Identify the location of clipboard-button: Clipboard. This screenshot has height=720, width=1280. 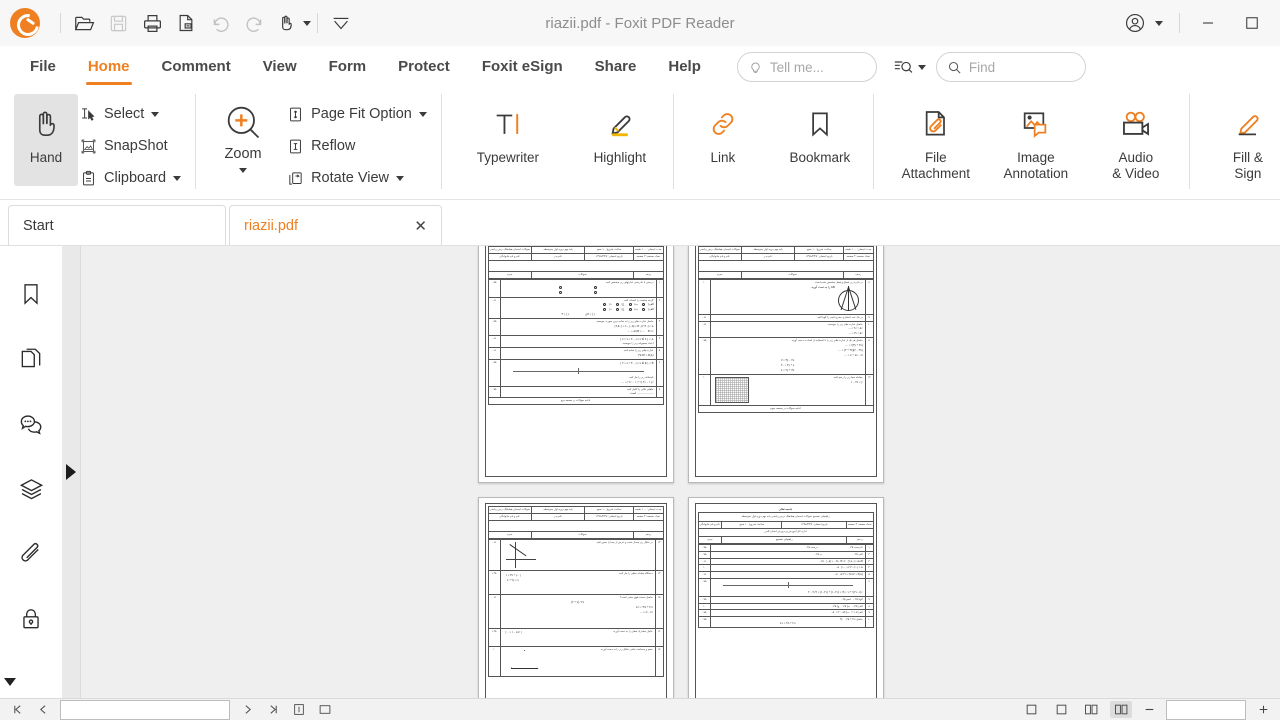
(132, 178).